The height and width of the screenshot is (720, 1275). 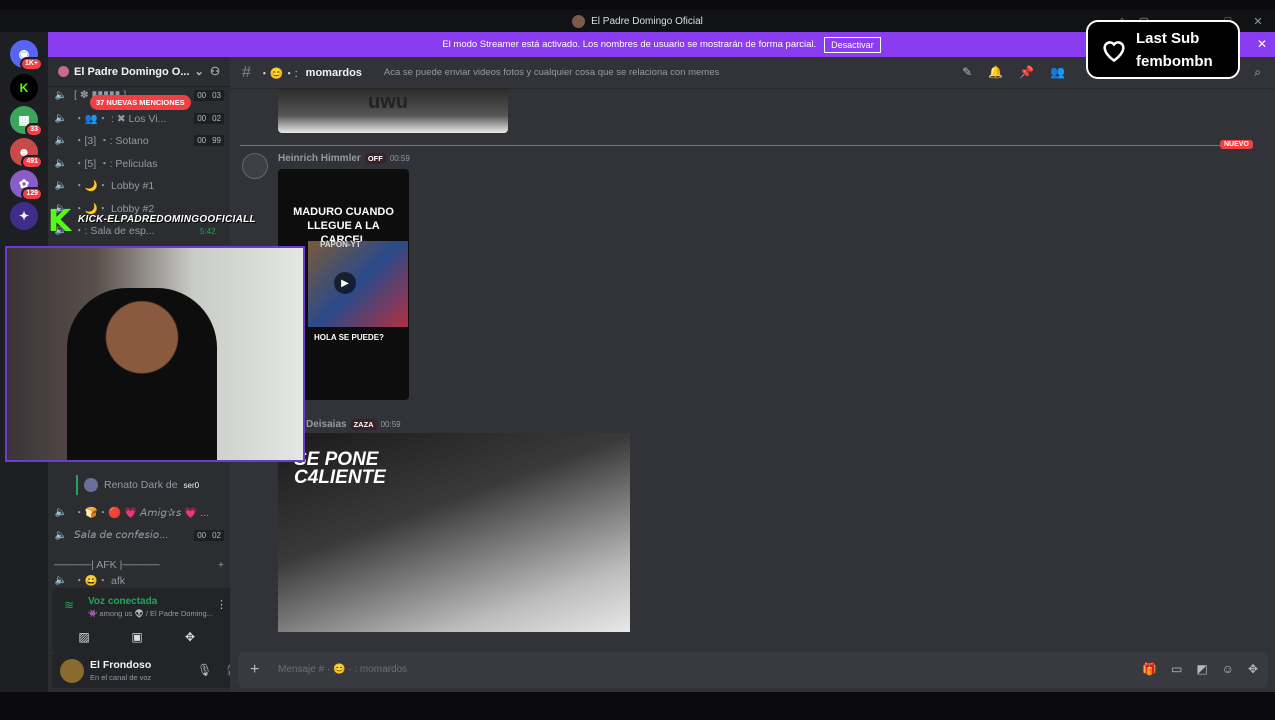 I want to click on server-header: El Padre Domingo O... ⌄ ⚇, so click(x=139, y=72).